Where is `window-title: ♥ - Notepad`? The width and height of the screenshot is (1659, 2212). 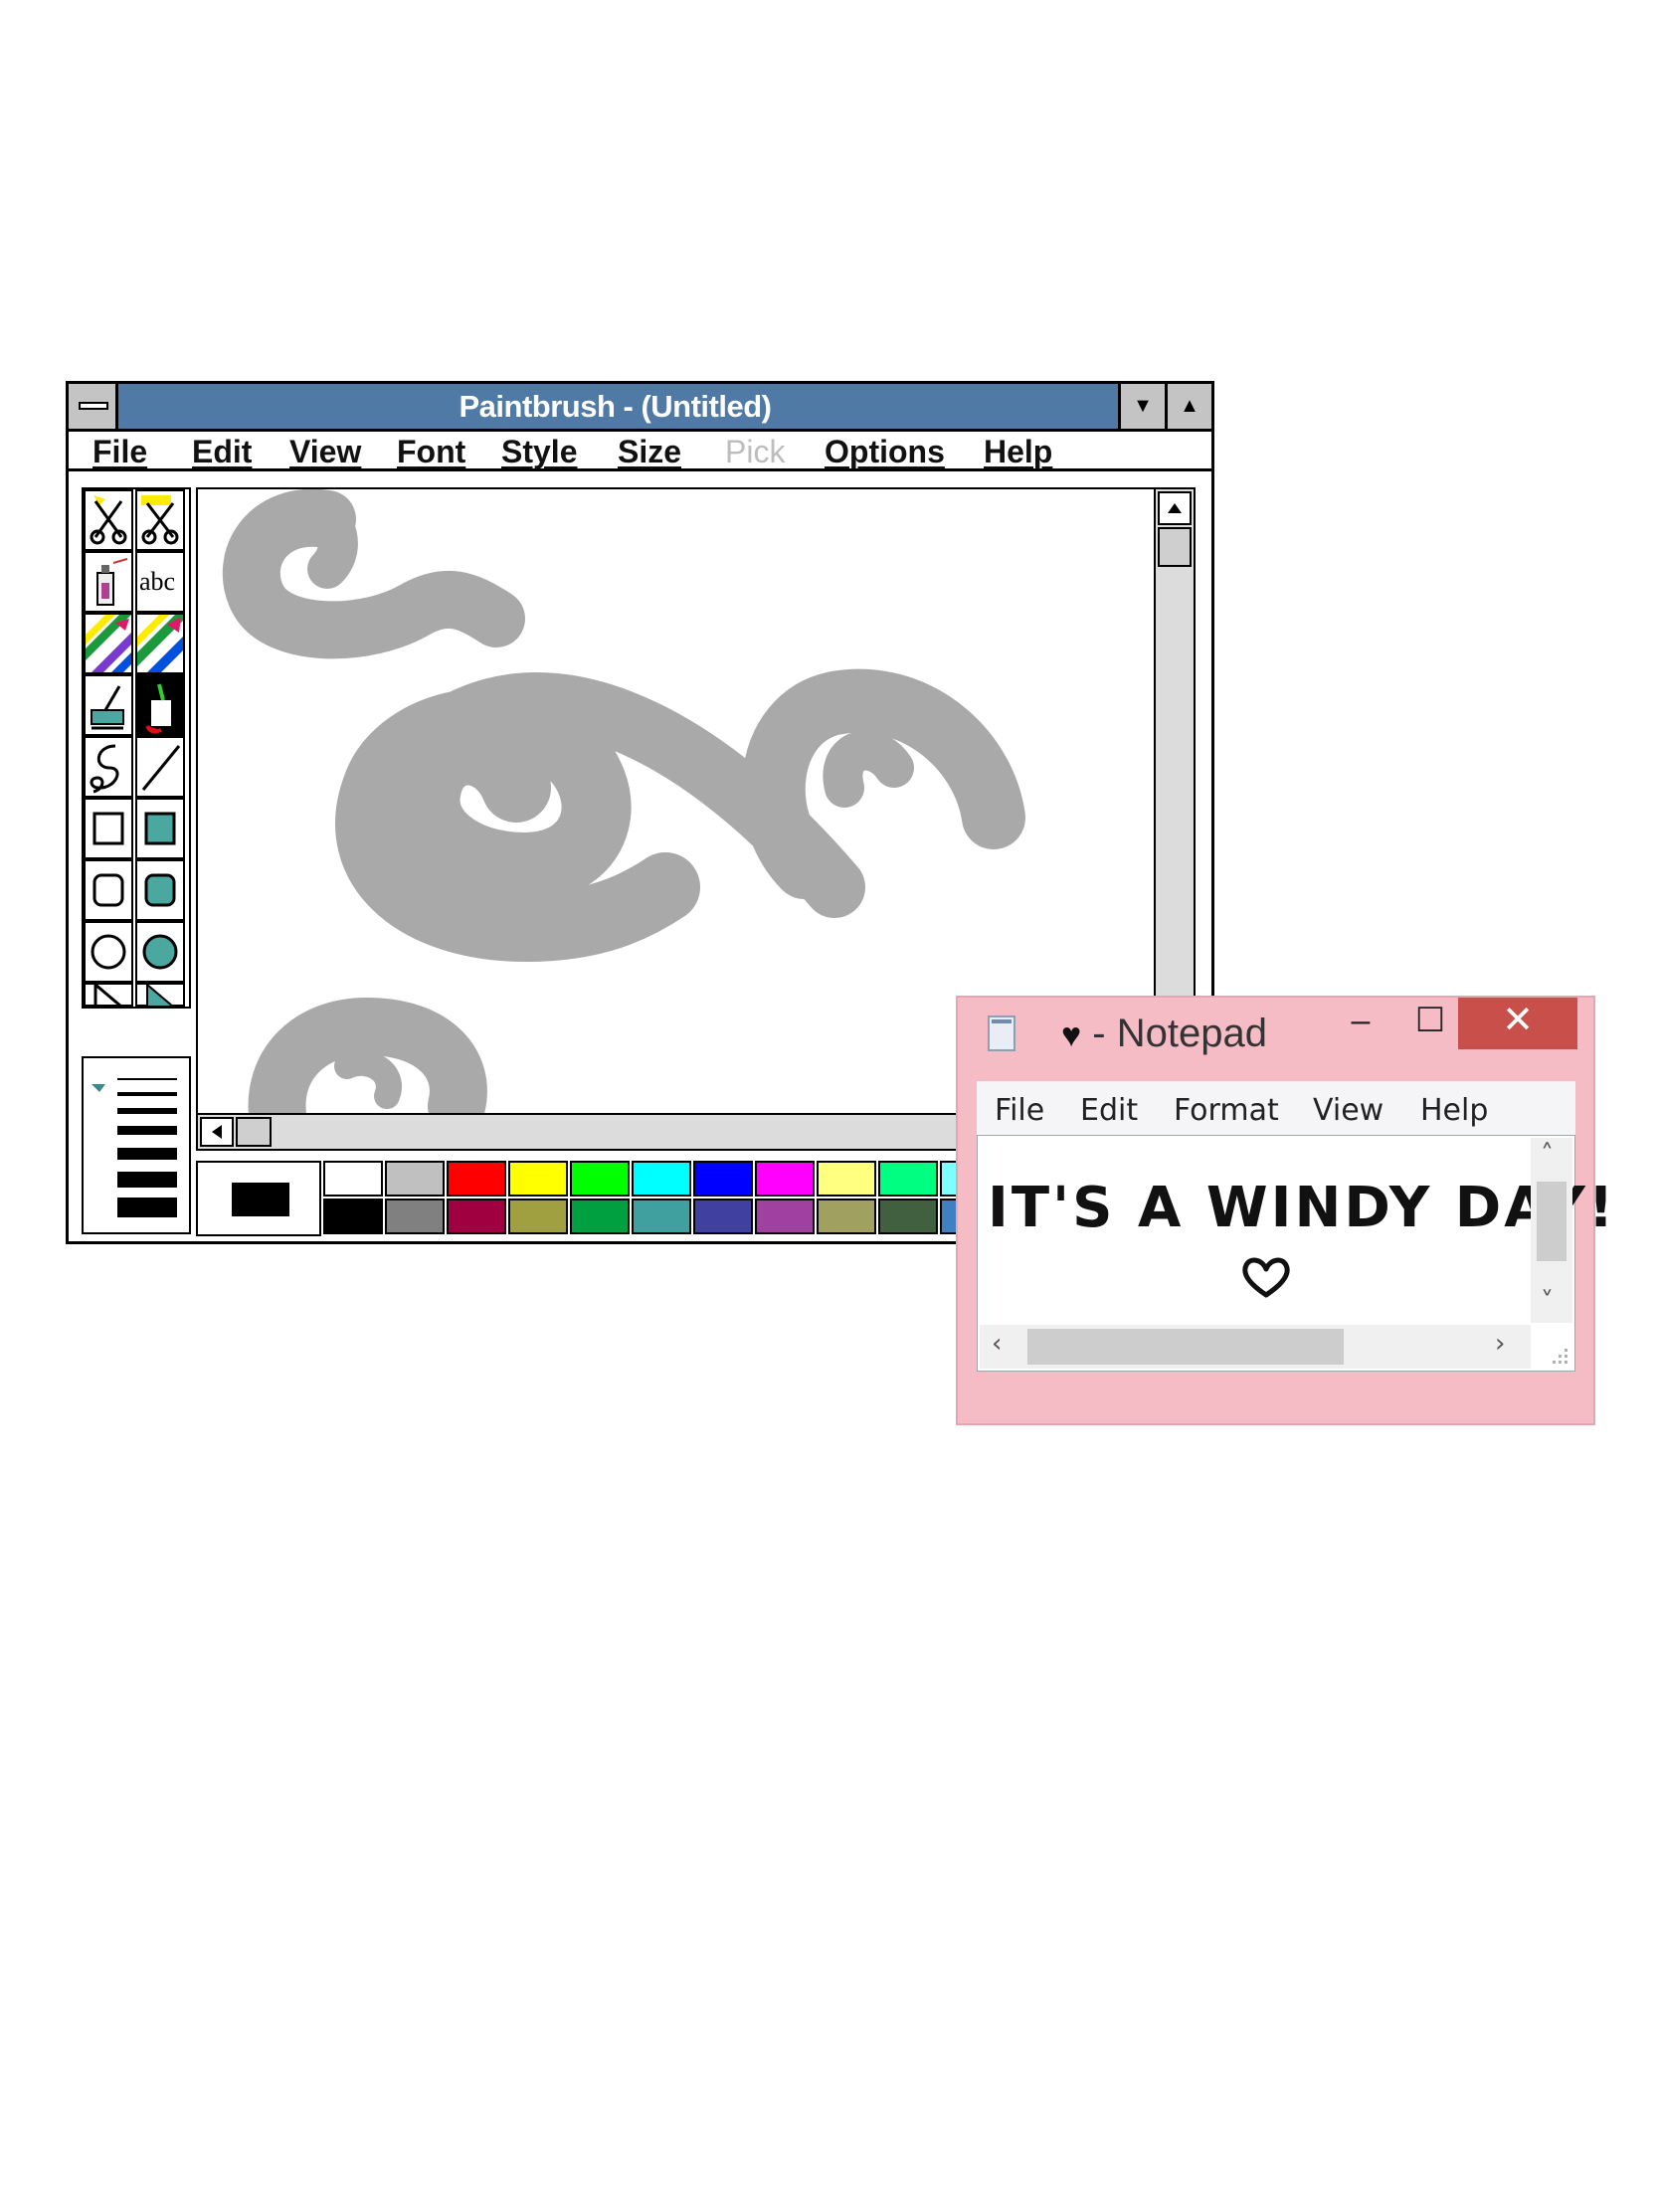
window-title: ♥ - Notepad is located at coordinates (1164, 1034).